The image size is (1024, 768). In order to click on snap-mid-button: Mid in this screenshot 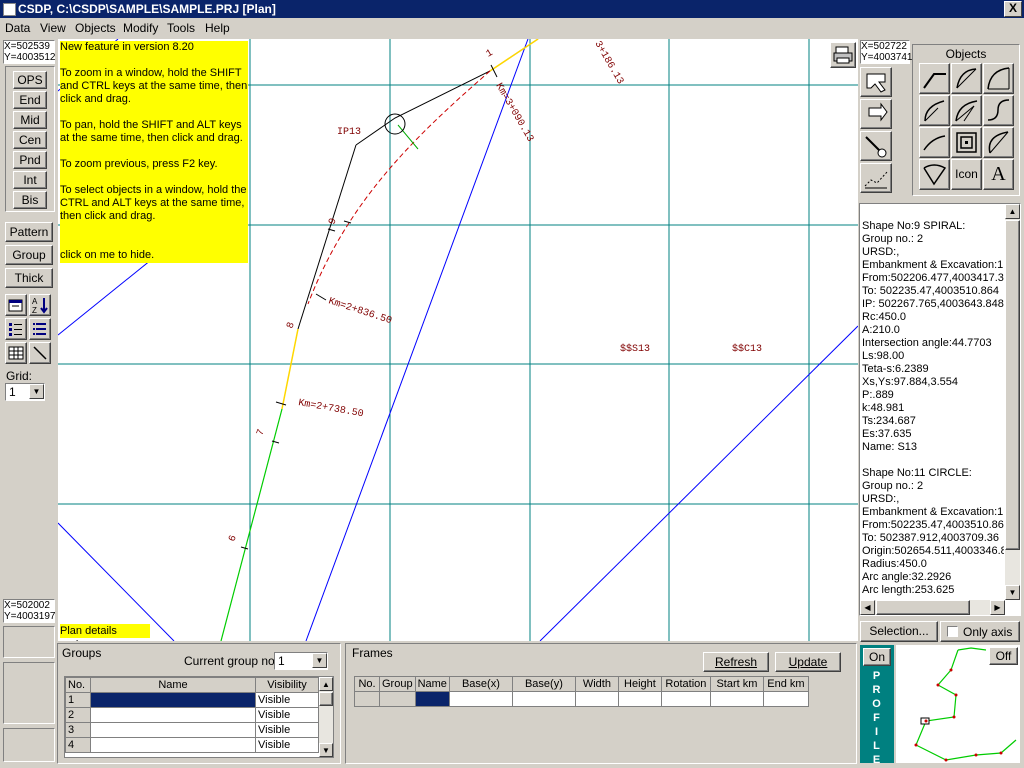, I will do `click(30, 120)`.